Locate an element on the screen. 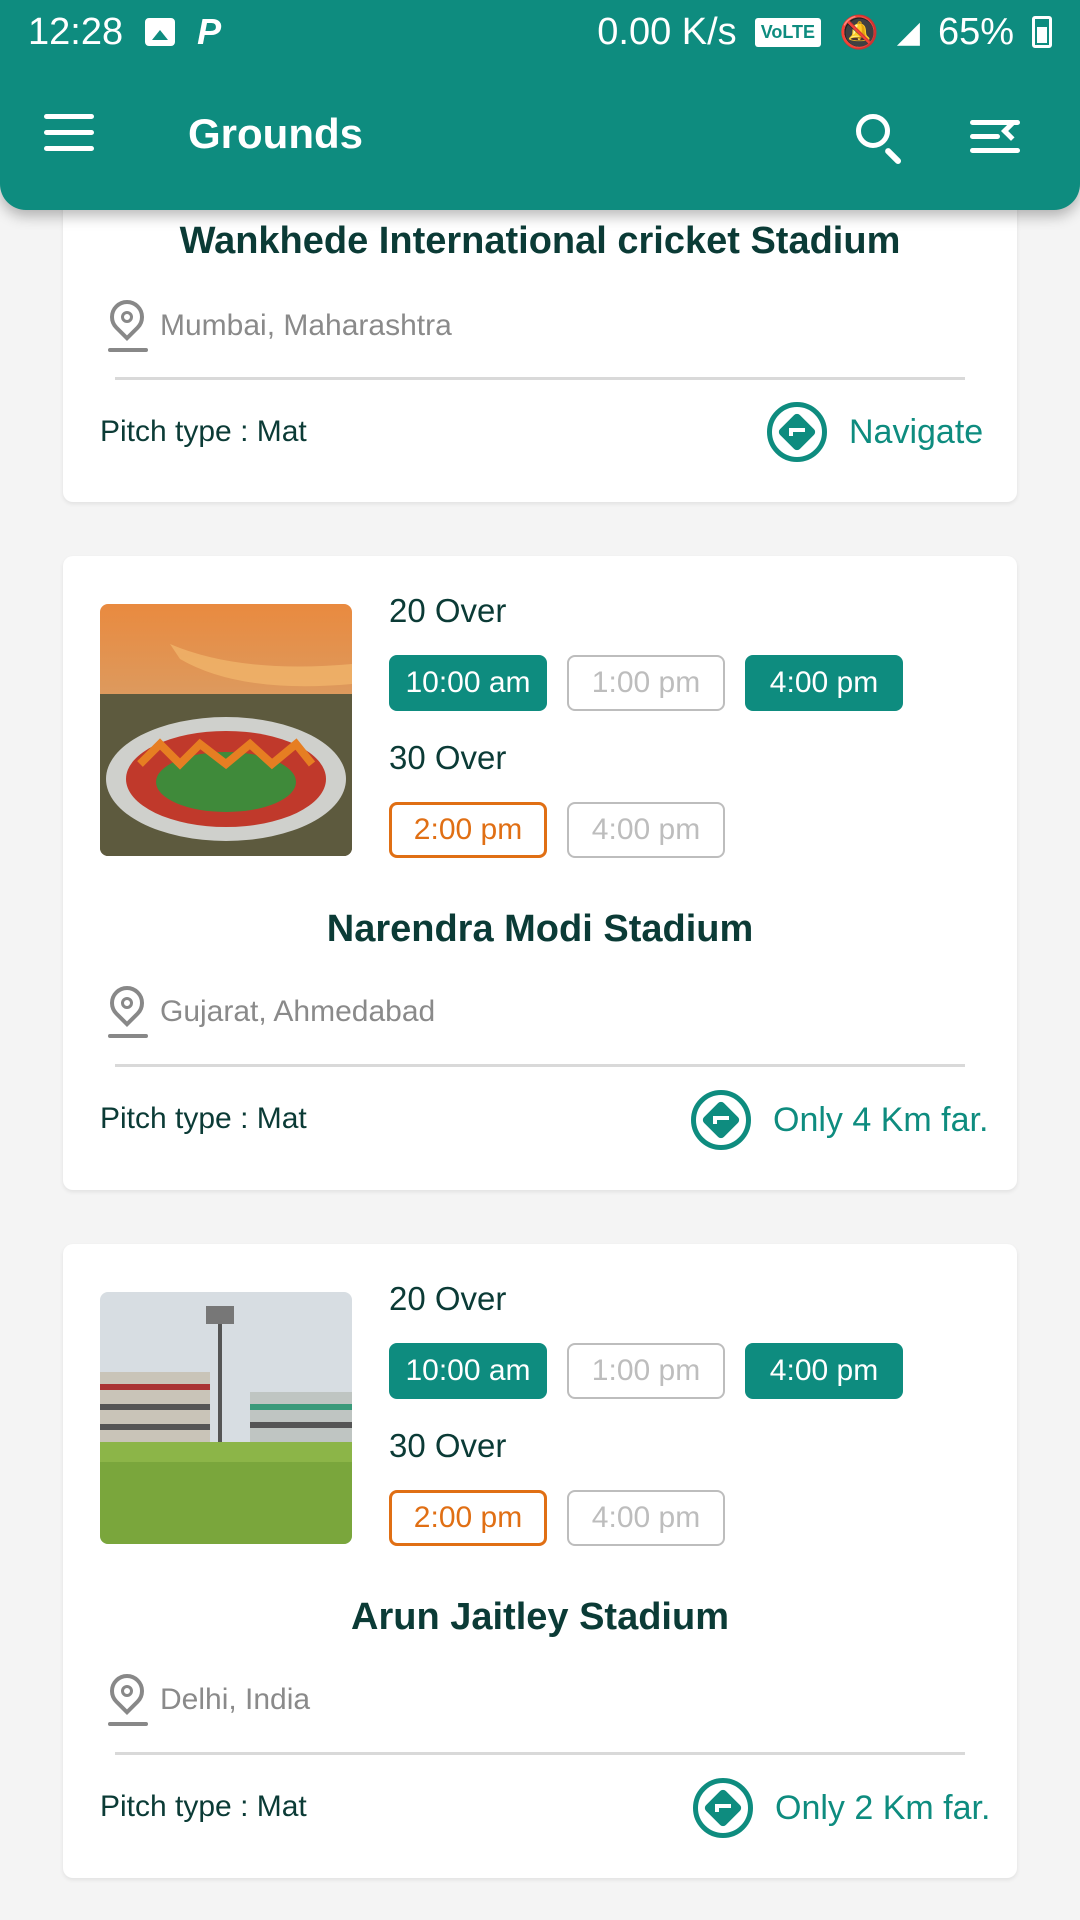 Image resolution: width=1080 pixels, height=1920 pixels. app-bar: Grounds is located at coordinates (540, 136).